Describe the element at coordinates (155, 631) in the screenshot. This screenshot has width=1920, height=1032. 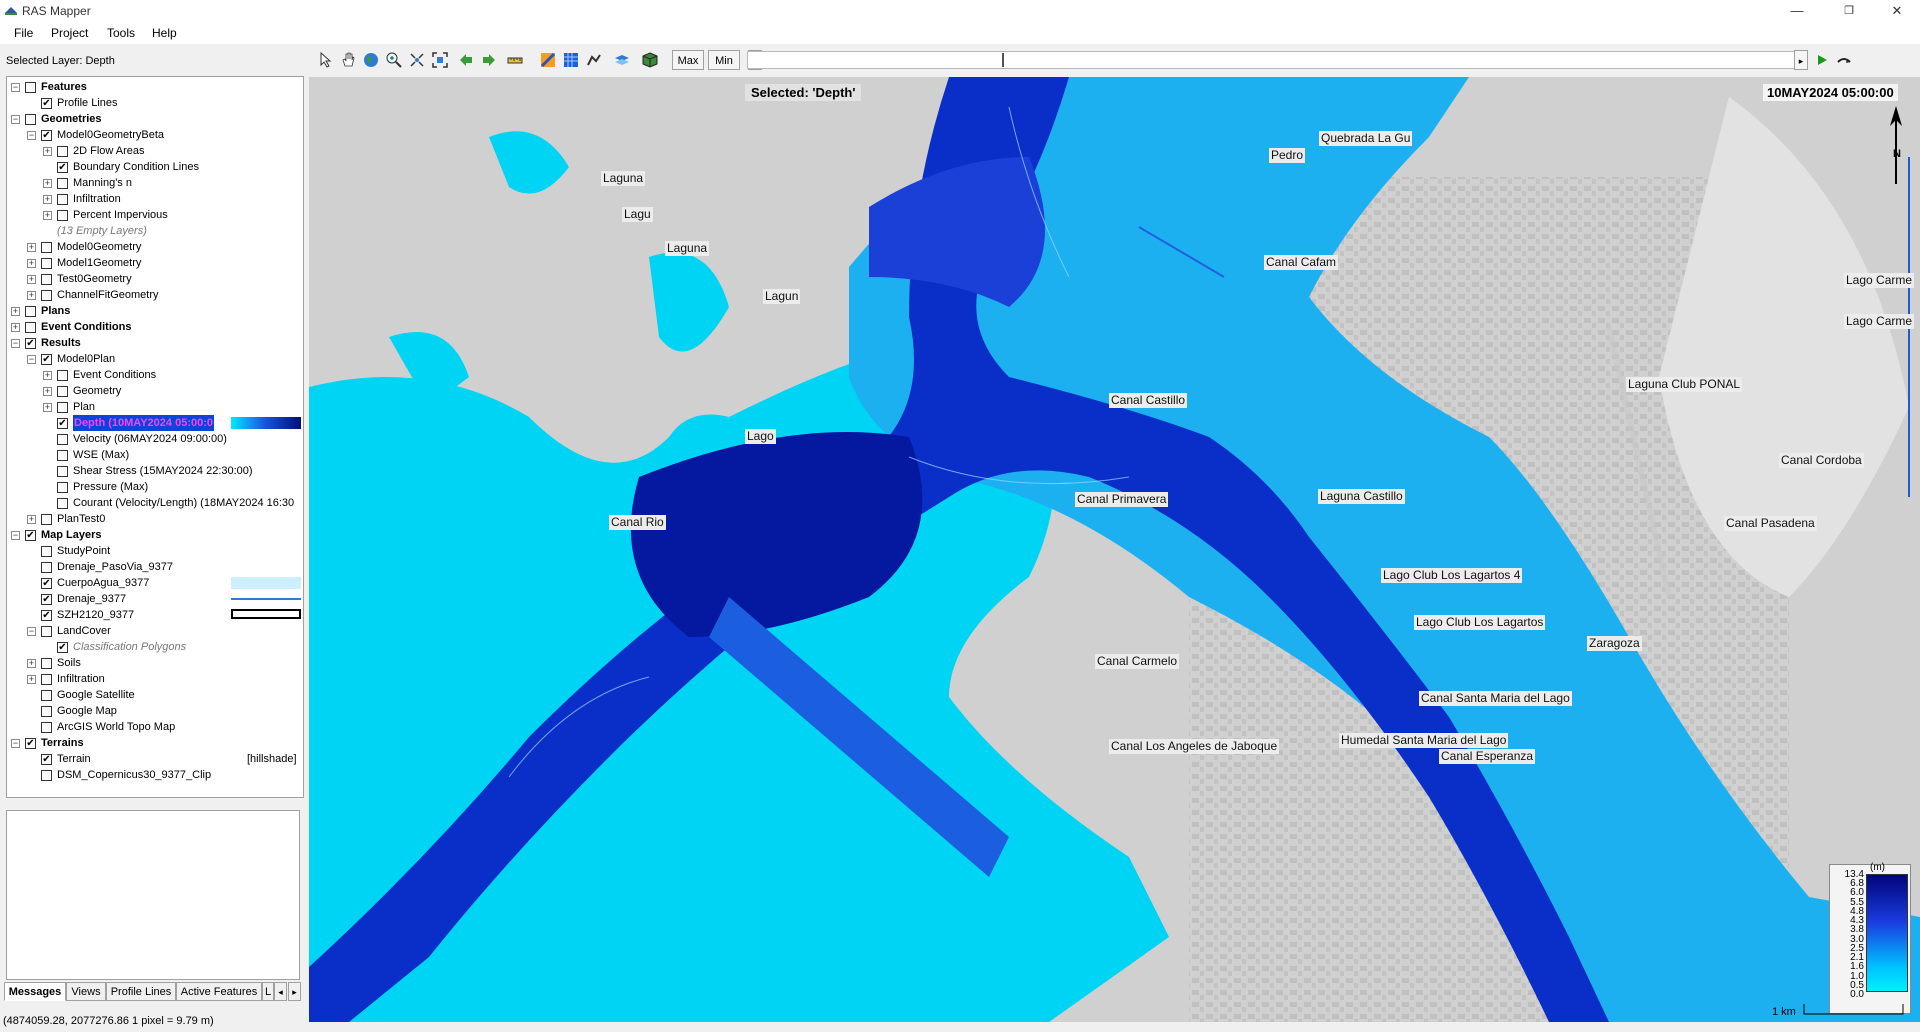
I see `layer-tree-row: − LandCover` at that location.